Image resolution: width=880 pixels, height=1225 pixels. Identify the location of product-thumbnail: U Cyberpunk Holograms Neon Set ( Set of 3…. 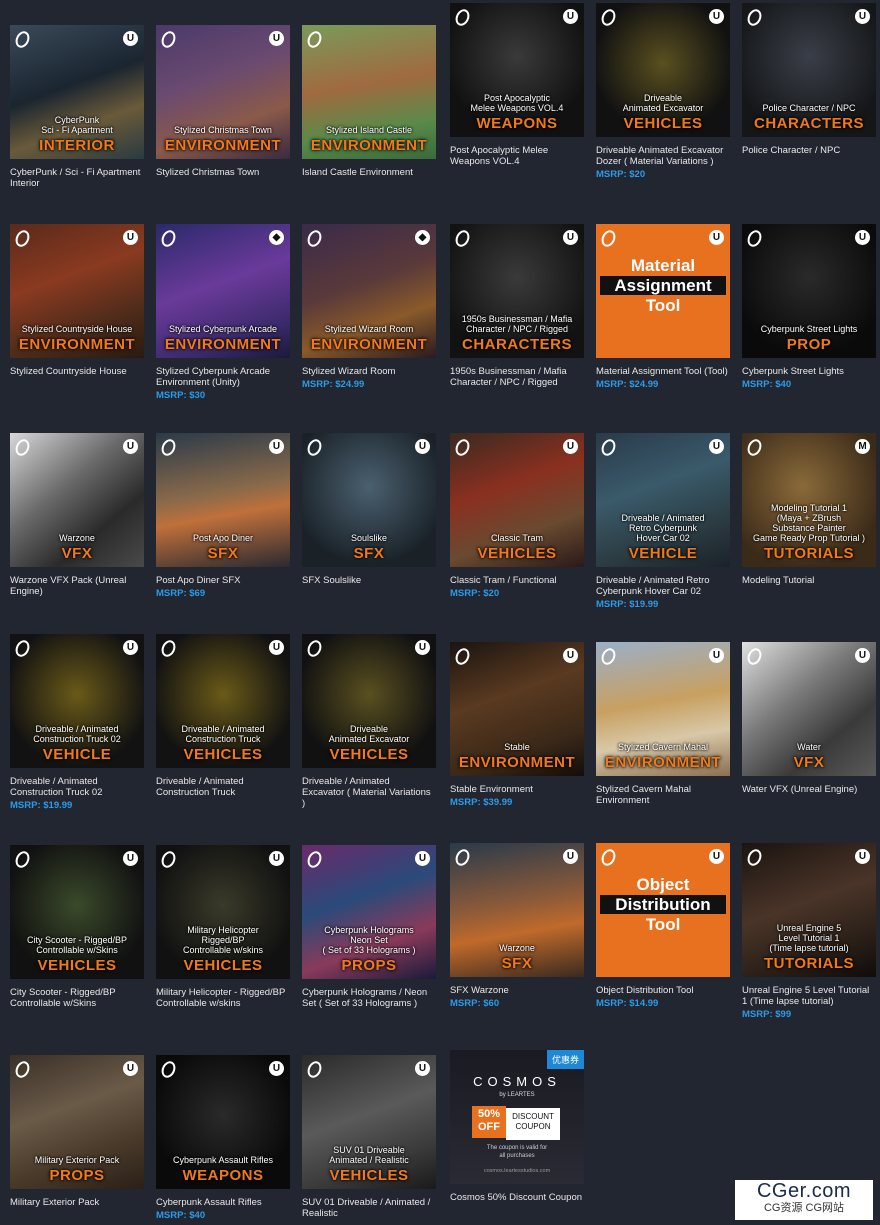
(369, 912).